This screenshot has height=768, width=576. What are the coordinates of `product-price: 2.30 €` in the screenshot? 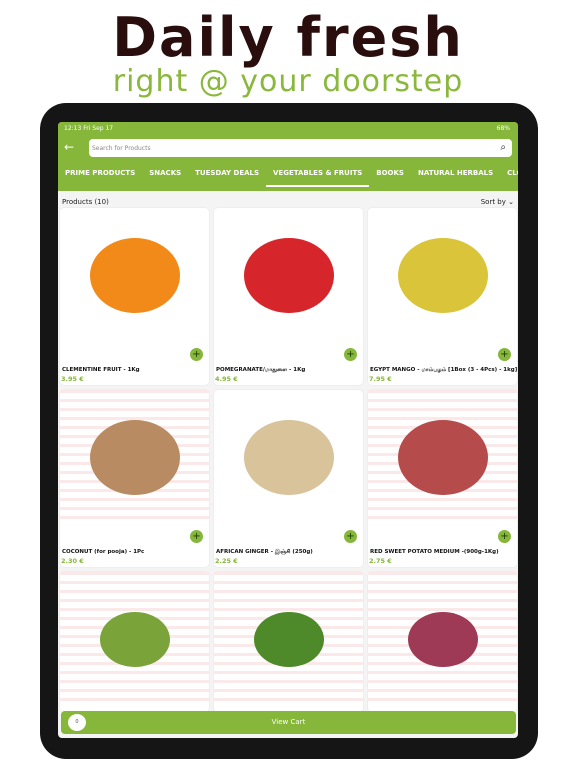 It's located at (72, 561).